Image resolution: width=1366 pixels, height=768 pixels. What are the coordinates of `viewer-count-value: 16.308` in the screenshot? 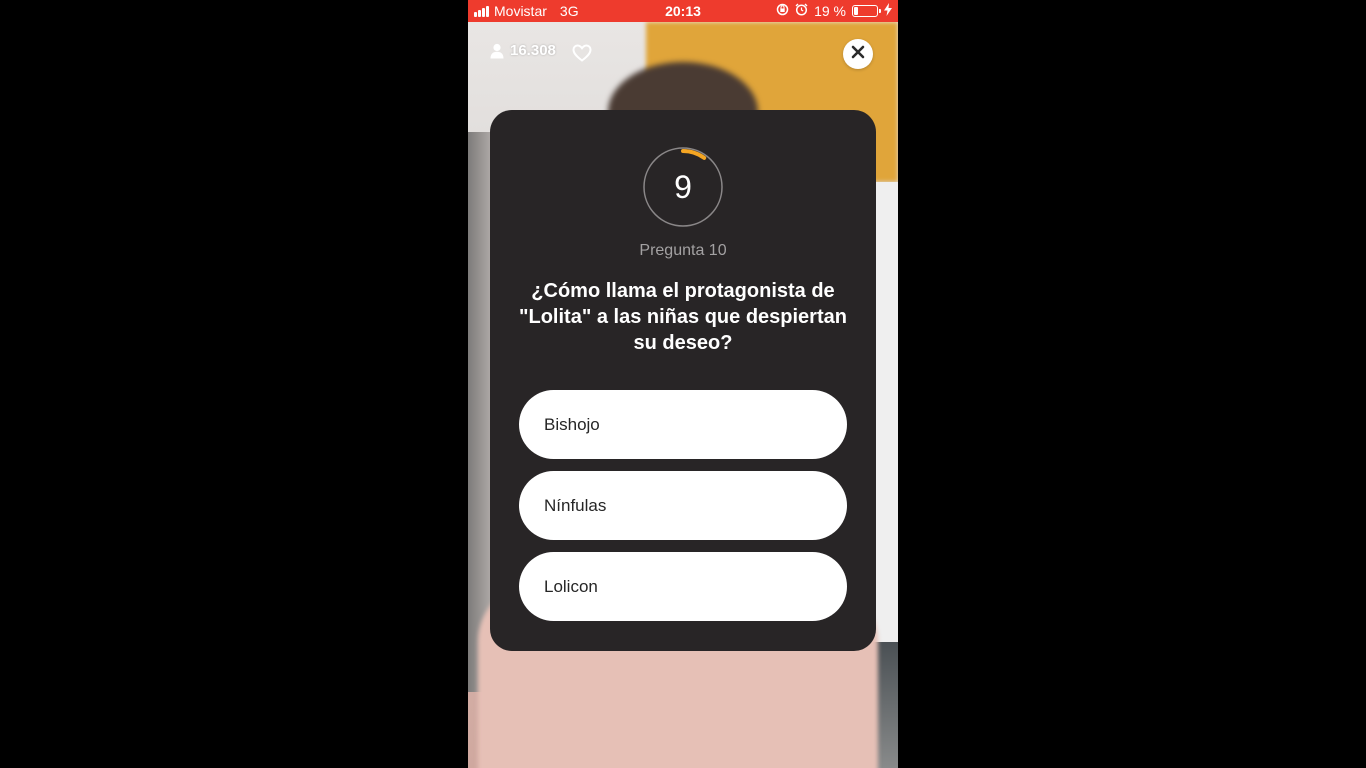 It's located at (533, 50).